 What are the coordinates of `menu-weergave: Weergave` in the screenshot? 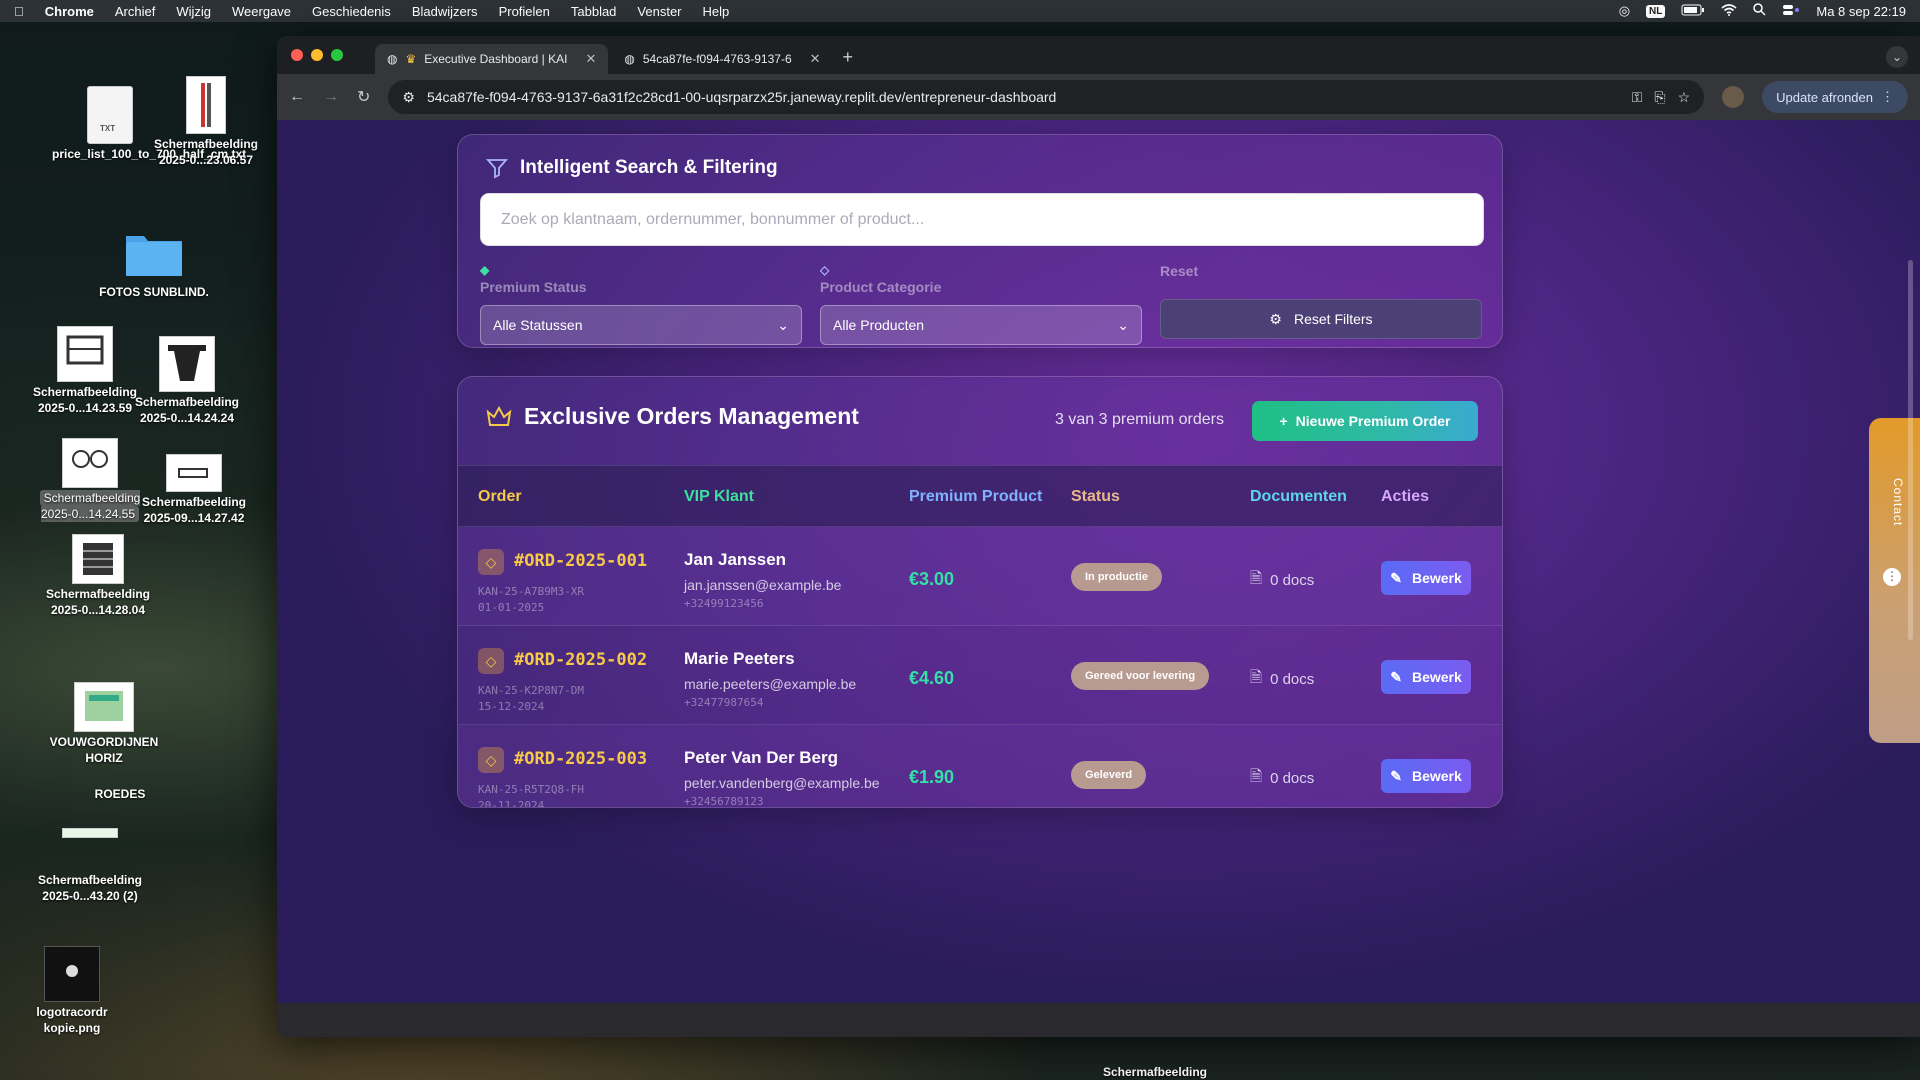 It's located at (261, 11).